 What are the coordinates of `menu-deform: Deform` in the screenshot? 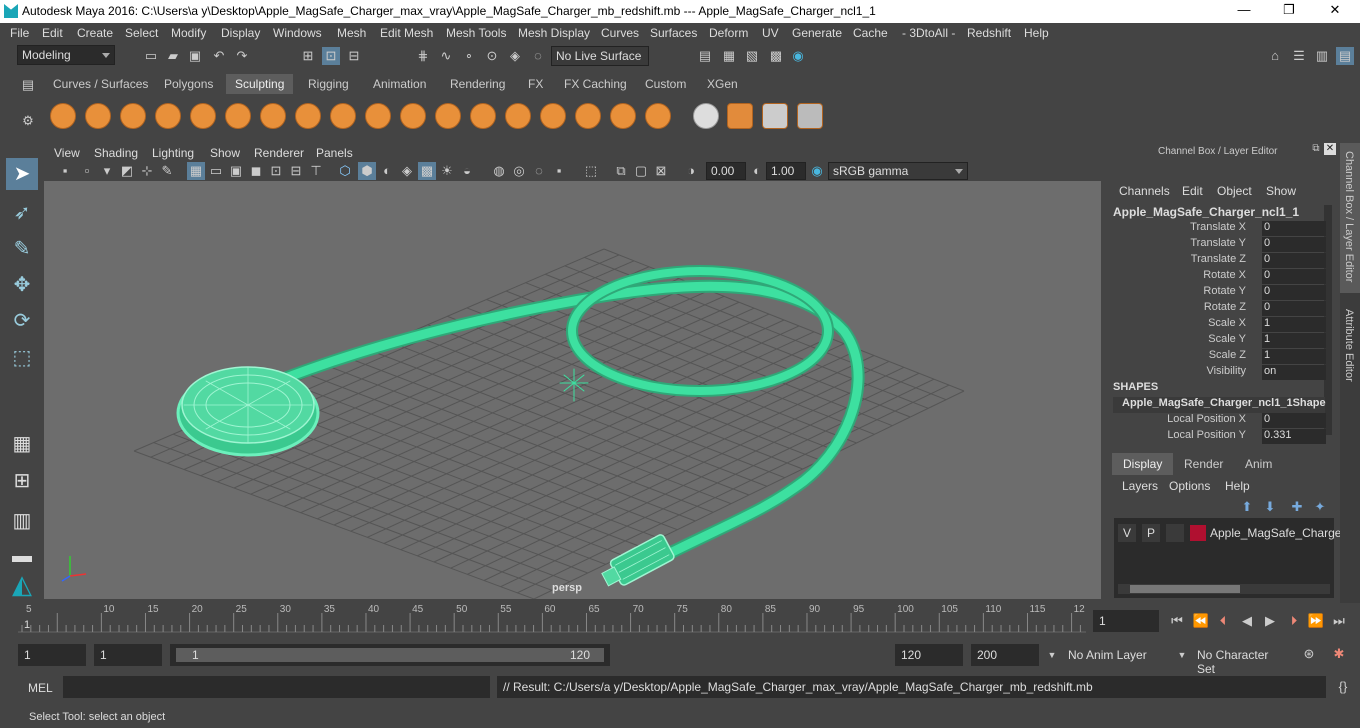 It's located at (728, 33).